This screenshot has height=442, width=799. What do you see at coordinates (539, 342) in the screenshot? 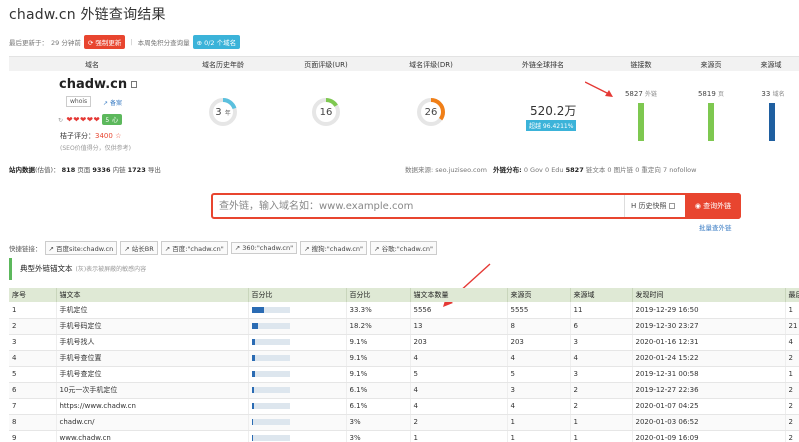
I see `row-ref-pages: 203` at bounding box center [539, 342].